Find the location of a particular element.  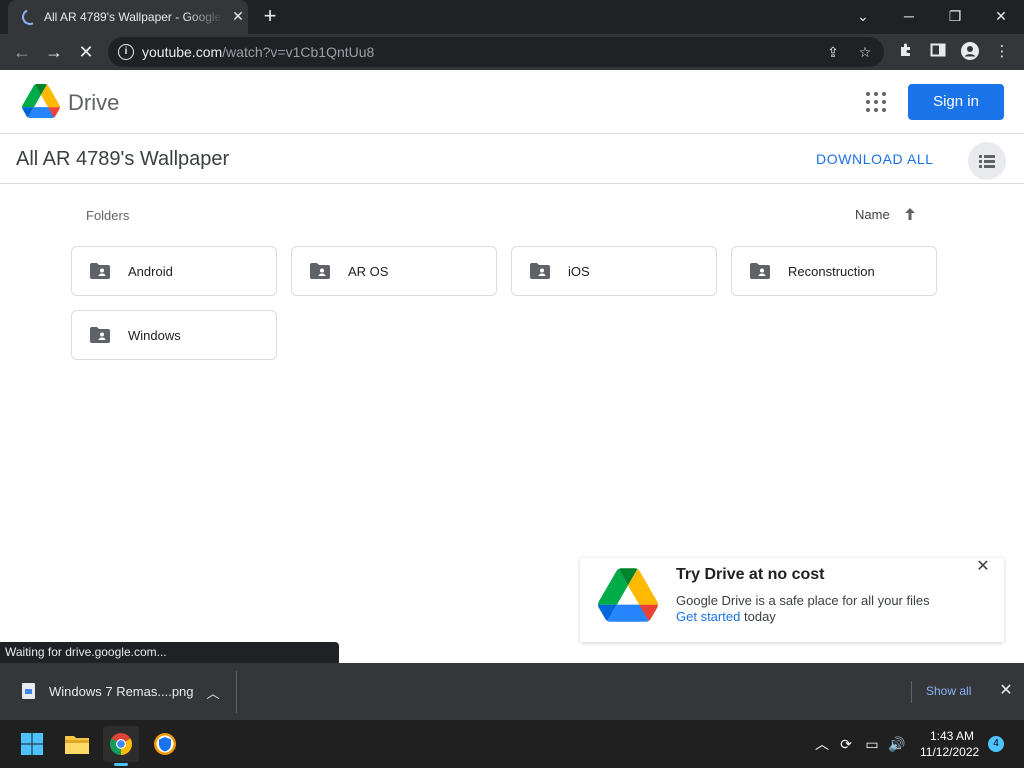

chrome-menu-icon: ⋮ is located at coordinates (1002, 52).